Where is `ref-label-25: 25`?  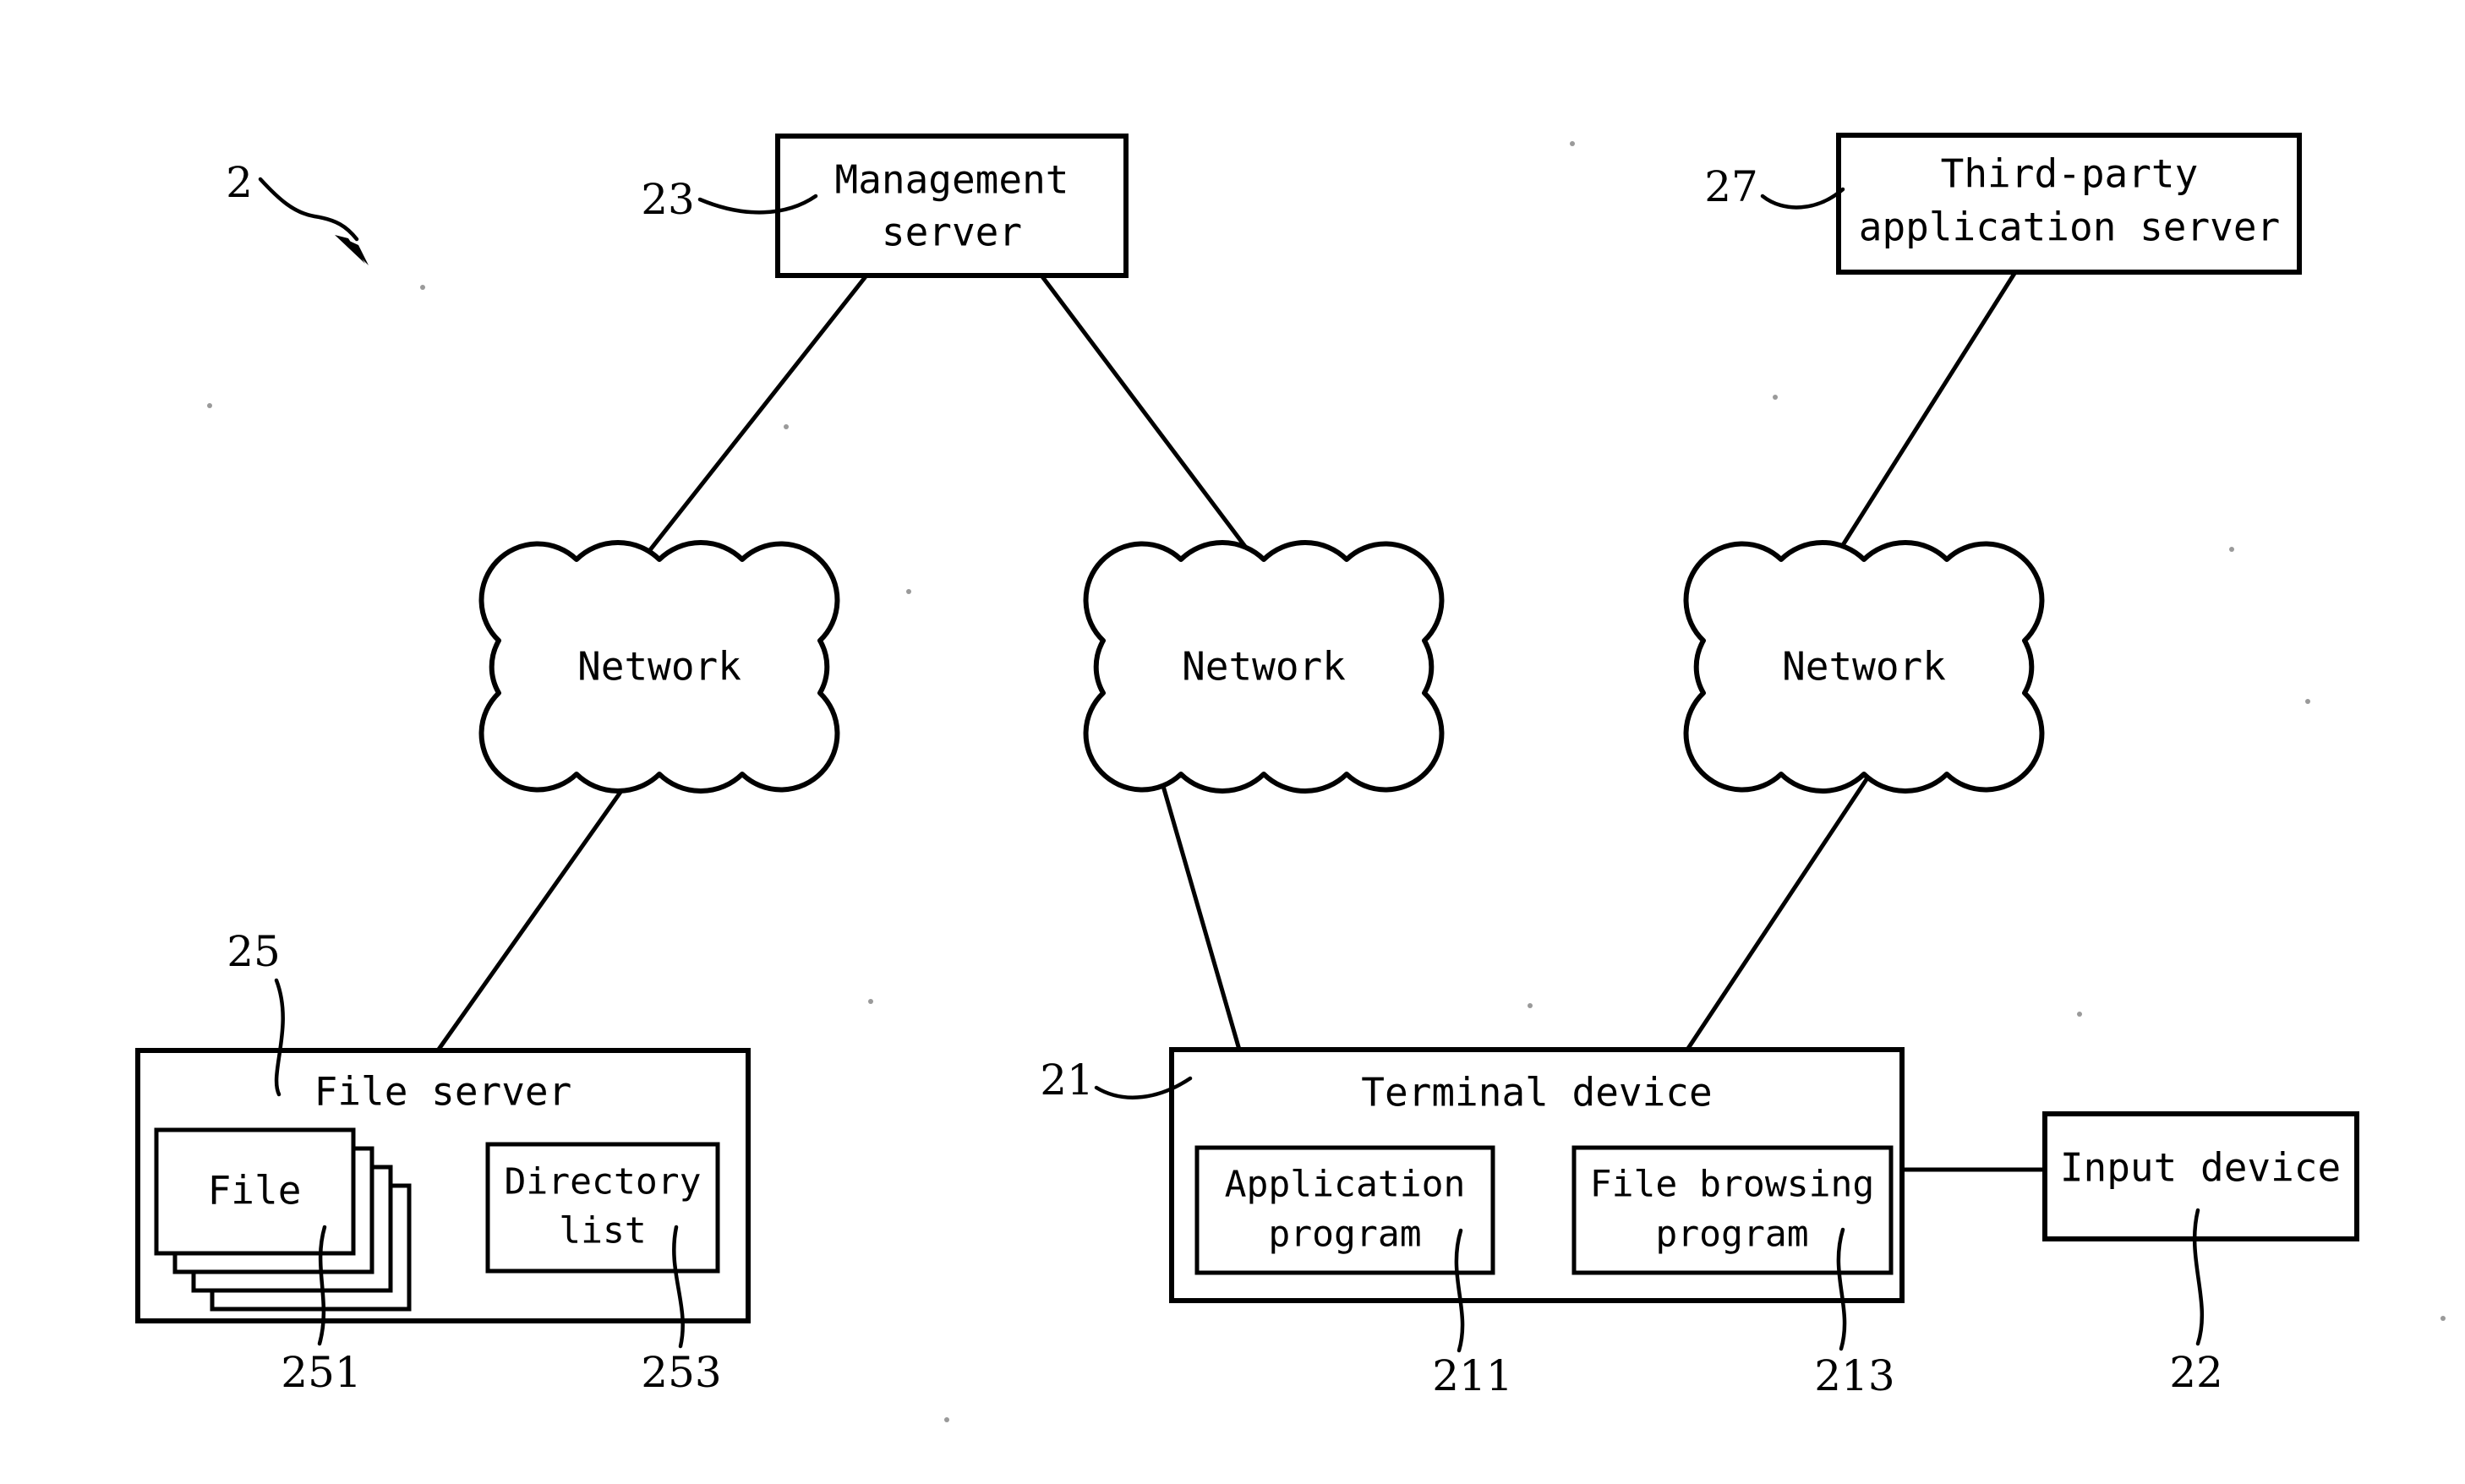 ref-label-25: 25 is located at coordinates (254, 951).